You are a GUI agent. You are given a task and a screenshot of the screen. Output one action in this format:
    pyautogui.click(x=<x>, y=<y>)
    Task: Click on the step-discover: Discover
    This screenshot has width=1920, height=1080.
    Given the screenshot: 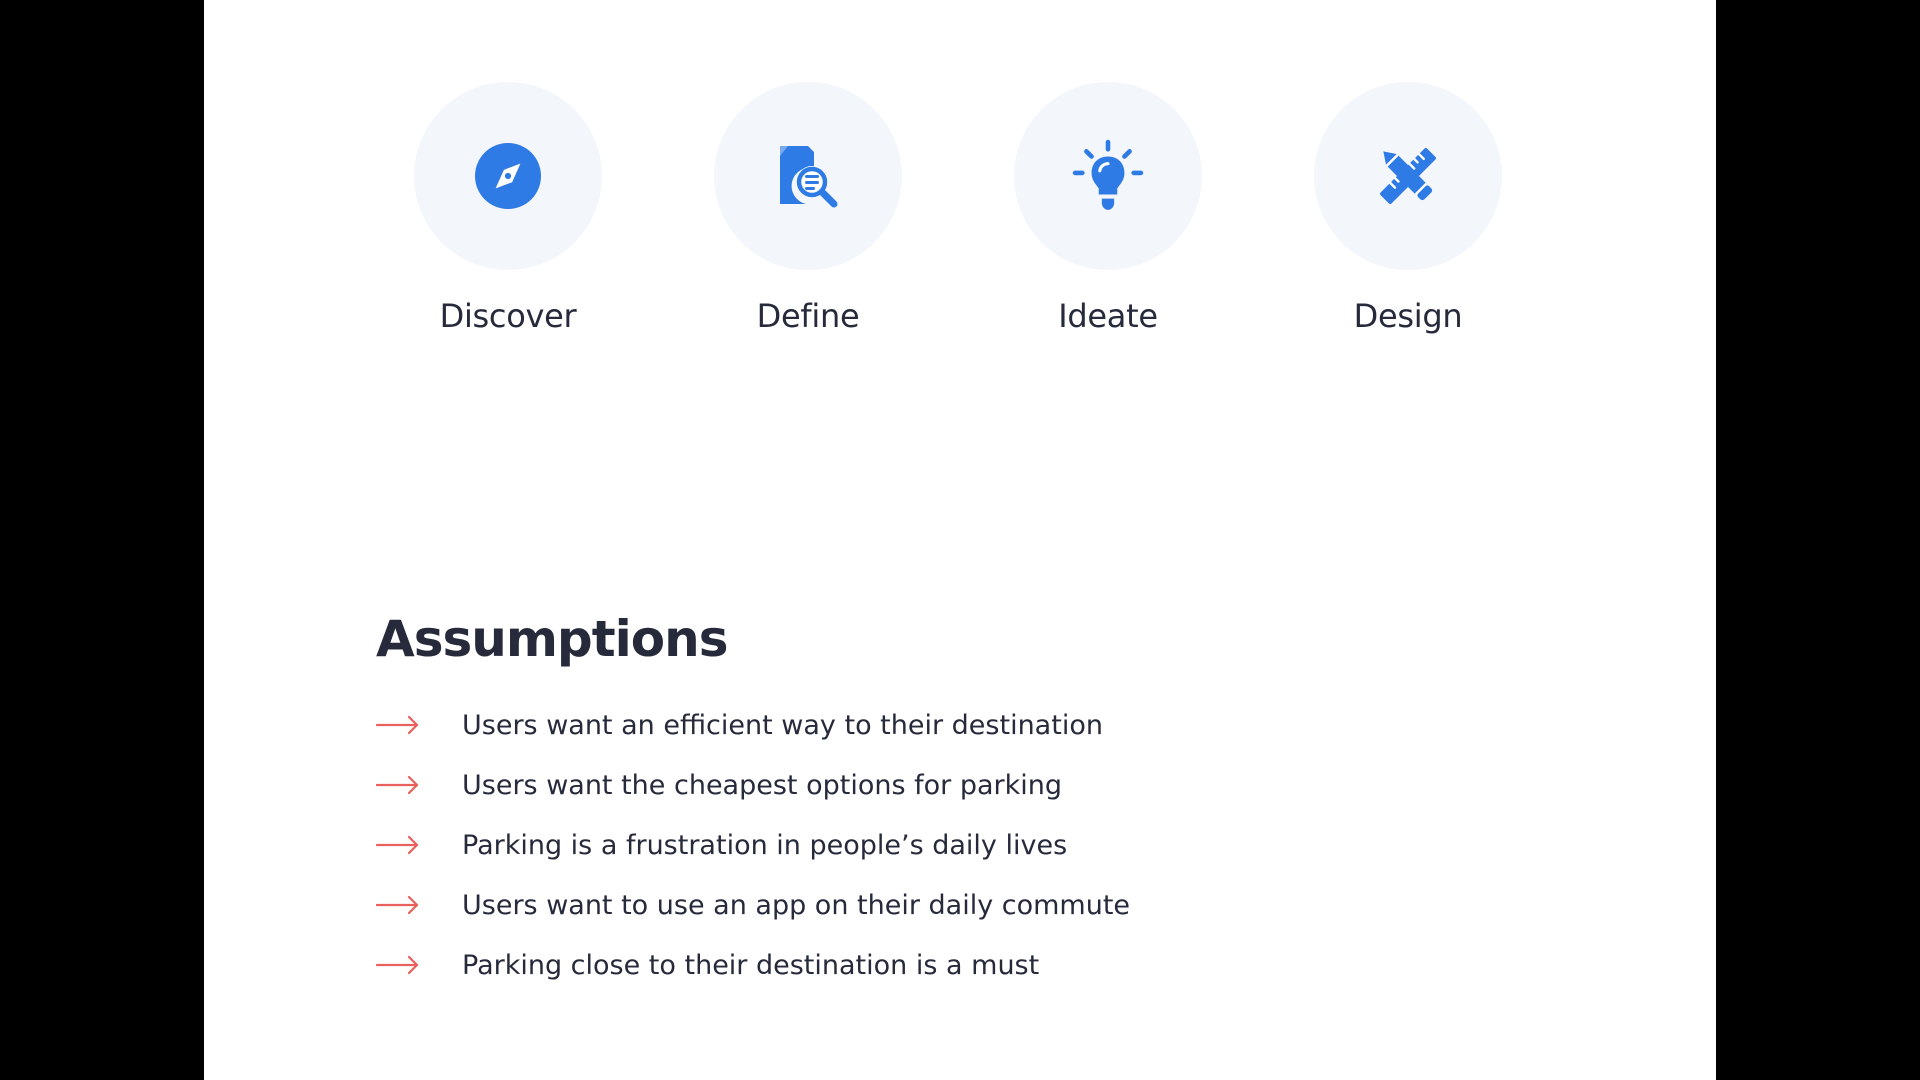 What is the action you would take?
    pyautogui.click(x=508, y=217)
    